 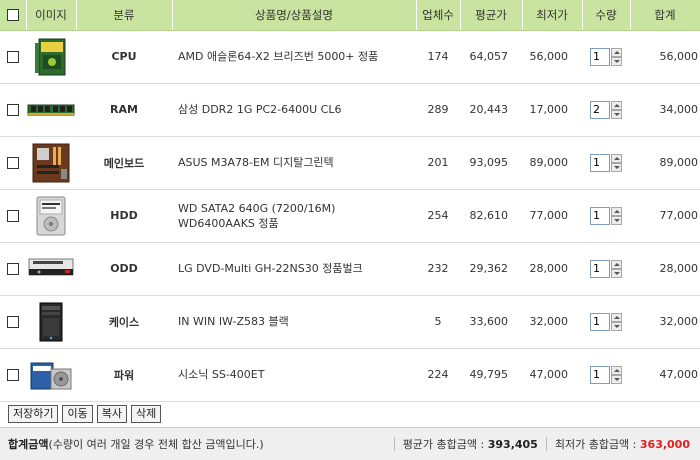 I want to click on power-supply-icon, so click(x=51, y=375).